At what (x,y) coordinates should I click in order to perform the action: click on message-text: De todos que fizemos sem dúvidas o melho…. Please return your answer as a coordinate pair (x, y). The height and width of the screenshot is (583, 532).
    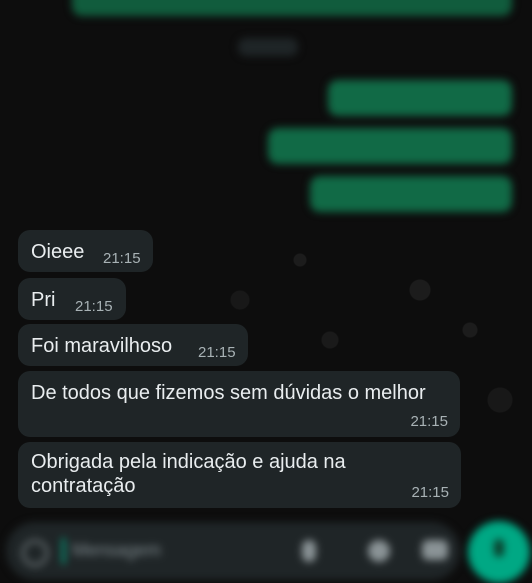
    Looking at the image, I should click on (228, 393).